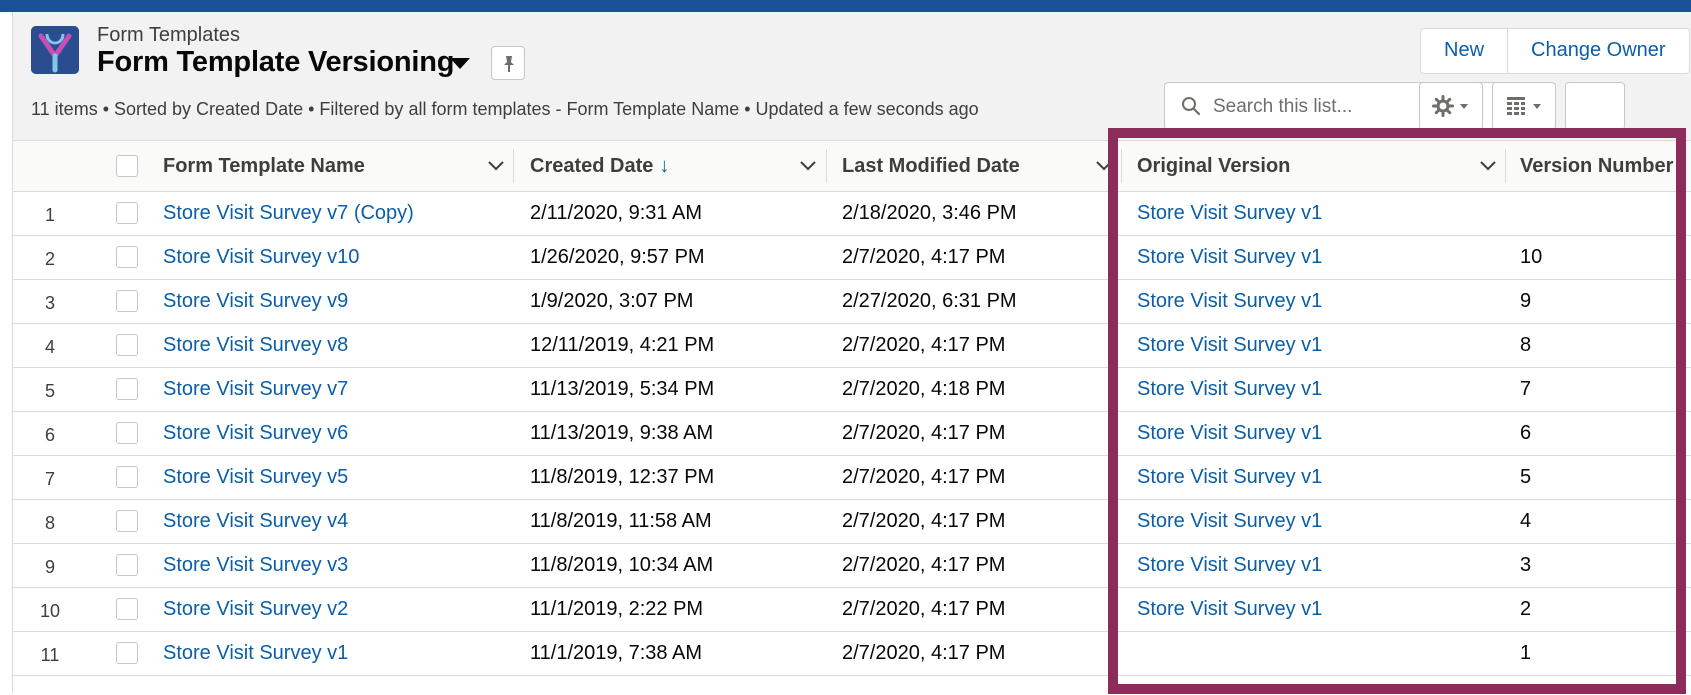 The width and height of the screenshot is (1691, 695). Describe the element at coordinates (49, 259) in the screenshot. I see `row-number: 2` at that location.